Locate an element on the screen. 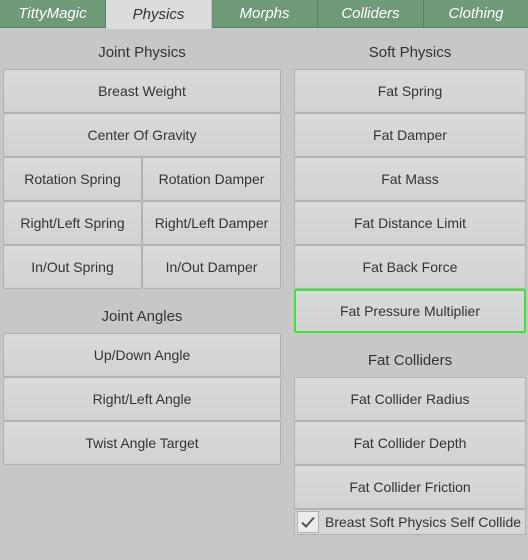 This screenshot has width=528, height=560. fat-mass-button: Fat Mass is located at coordinates (410, 179).